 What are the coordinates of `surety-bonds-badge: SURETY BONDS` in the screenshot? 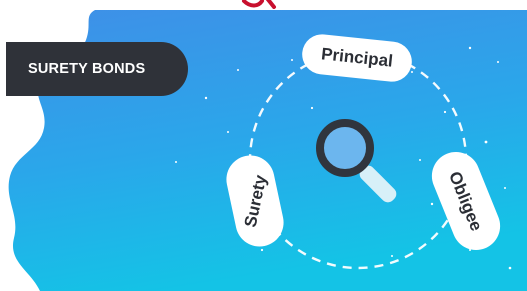 It's located at (97, 69).